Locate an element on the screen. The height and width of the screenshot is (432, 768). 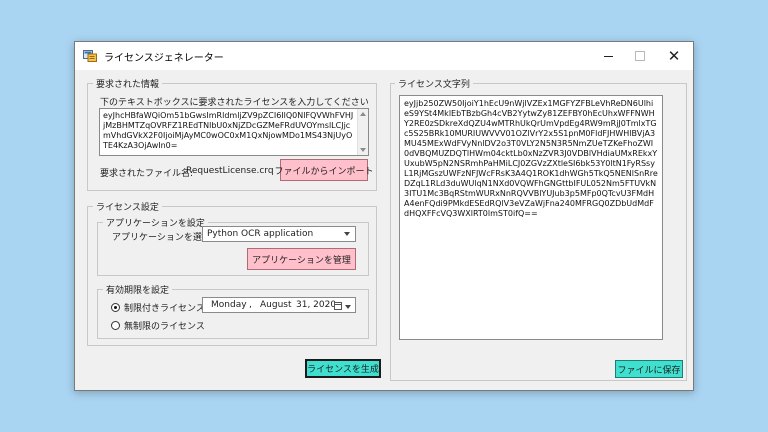
window-title: ライセンスジェネレーター is located at coordinates (164, 58).